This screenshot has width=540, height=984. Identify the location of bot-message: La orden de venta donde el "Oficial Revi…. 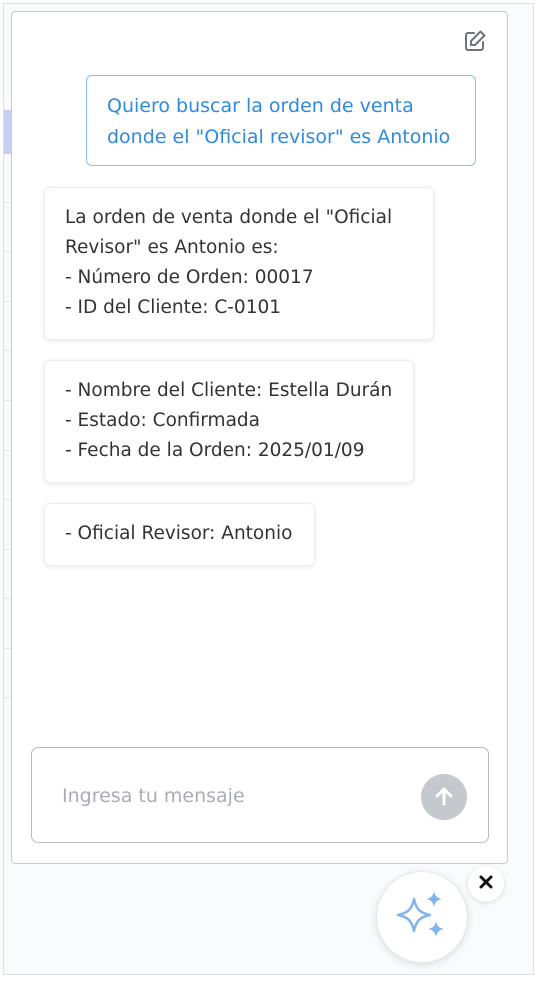
(239, 263).